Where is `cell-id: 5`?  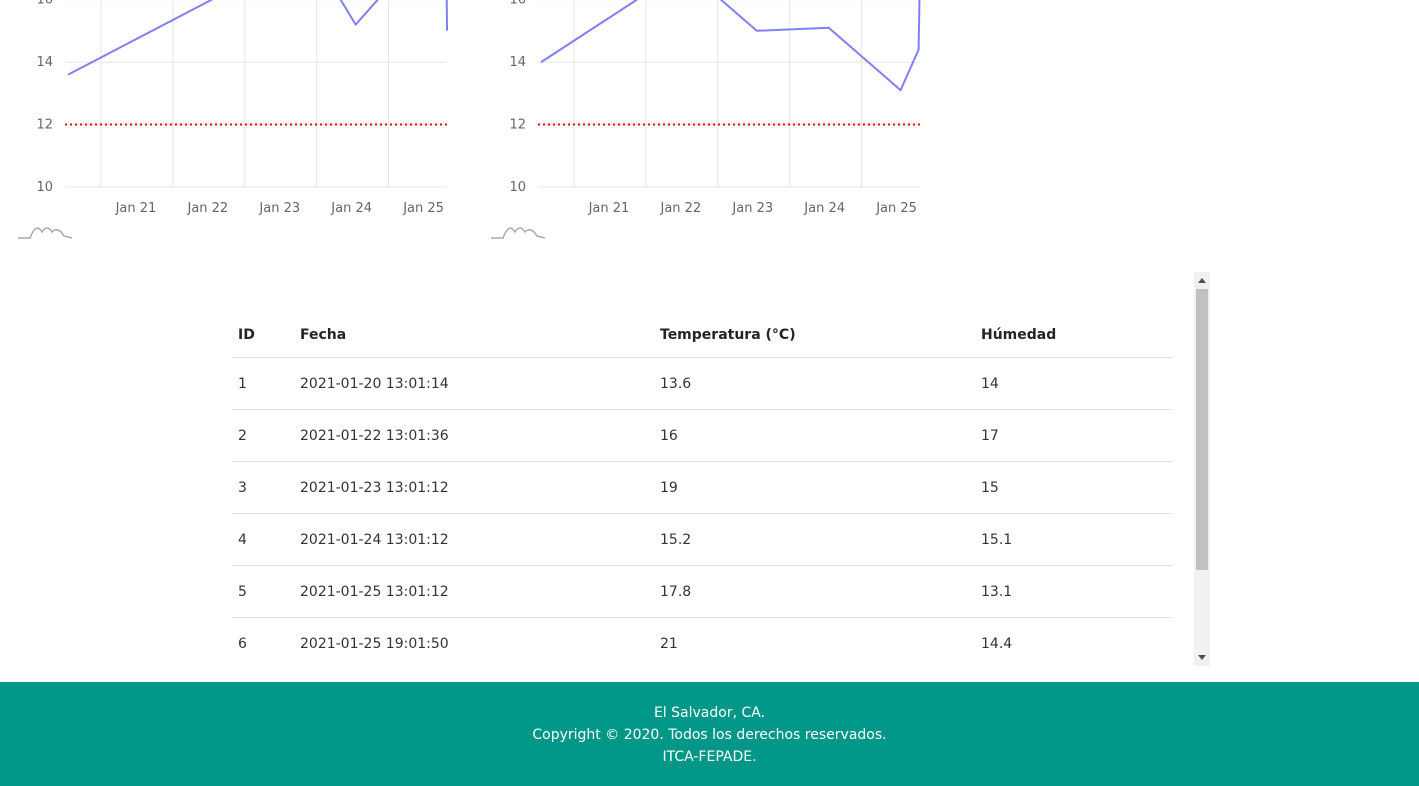 cell-id: 5 is located at coordinates (263, 591).